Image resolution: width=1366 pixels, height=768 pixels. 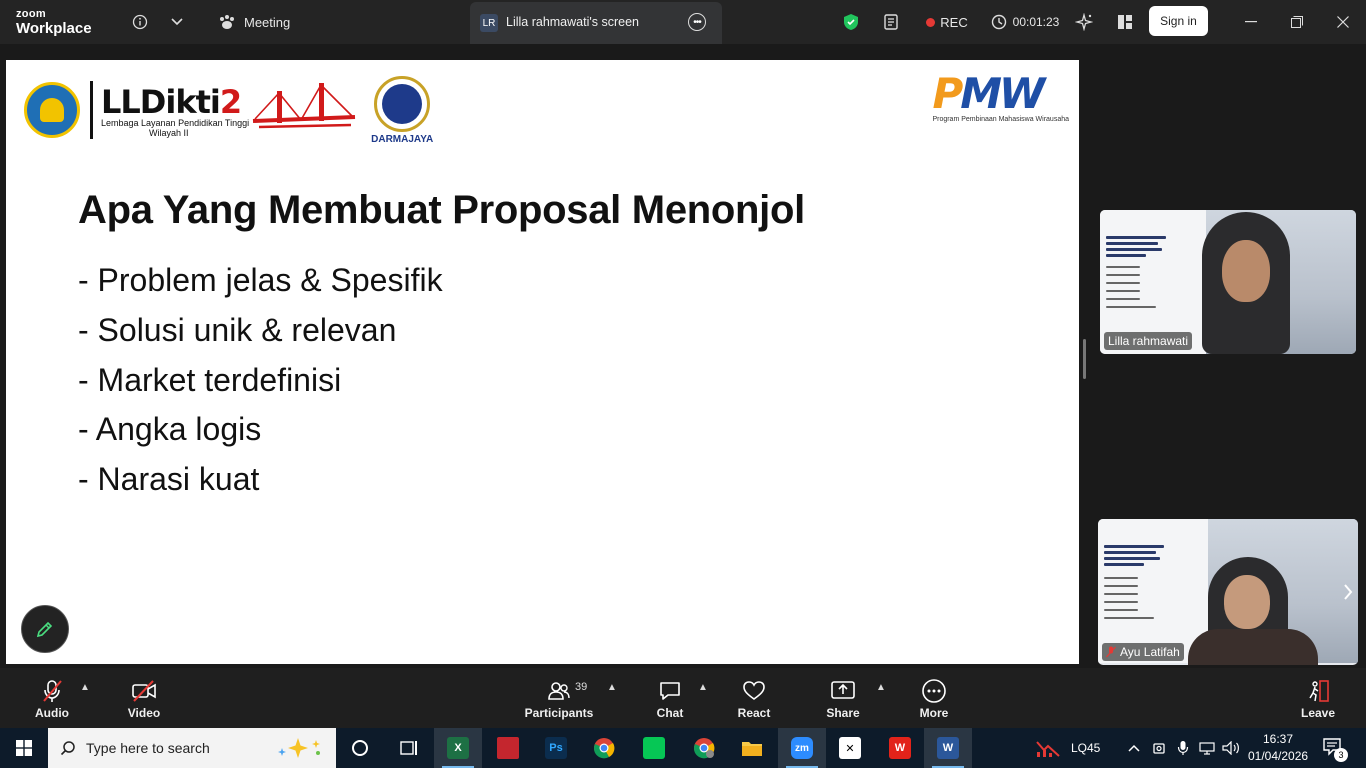 I want to click on meeting-tab: Meeting, so click(x=258, y=22).